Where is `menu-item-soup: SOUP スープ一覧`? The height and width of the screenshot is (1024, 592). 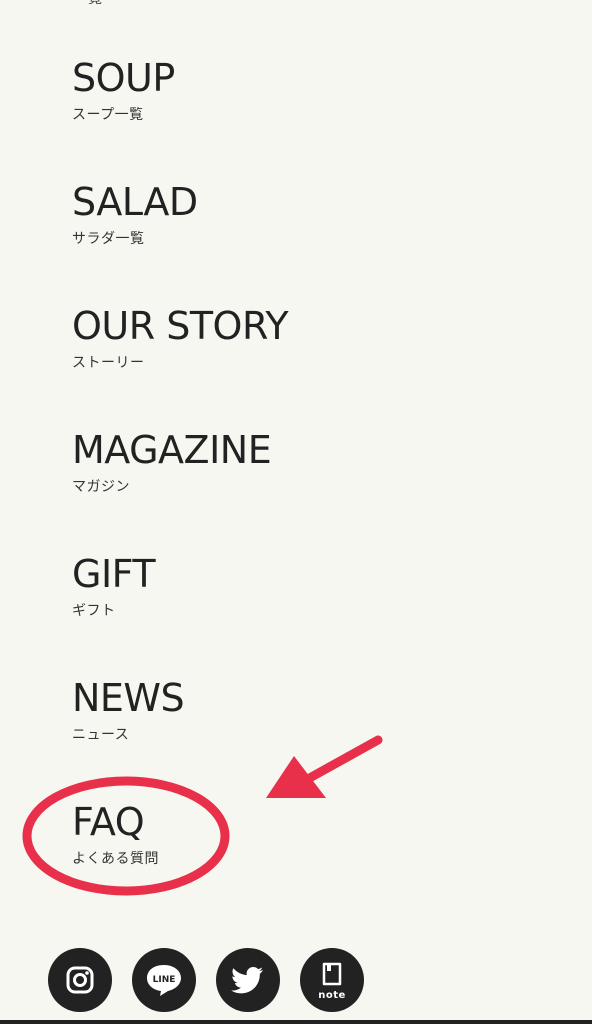 menu-item-soup: SOUP スープ一覧 is located at coordinates (252, 96).